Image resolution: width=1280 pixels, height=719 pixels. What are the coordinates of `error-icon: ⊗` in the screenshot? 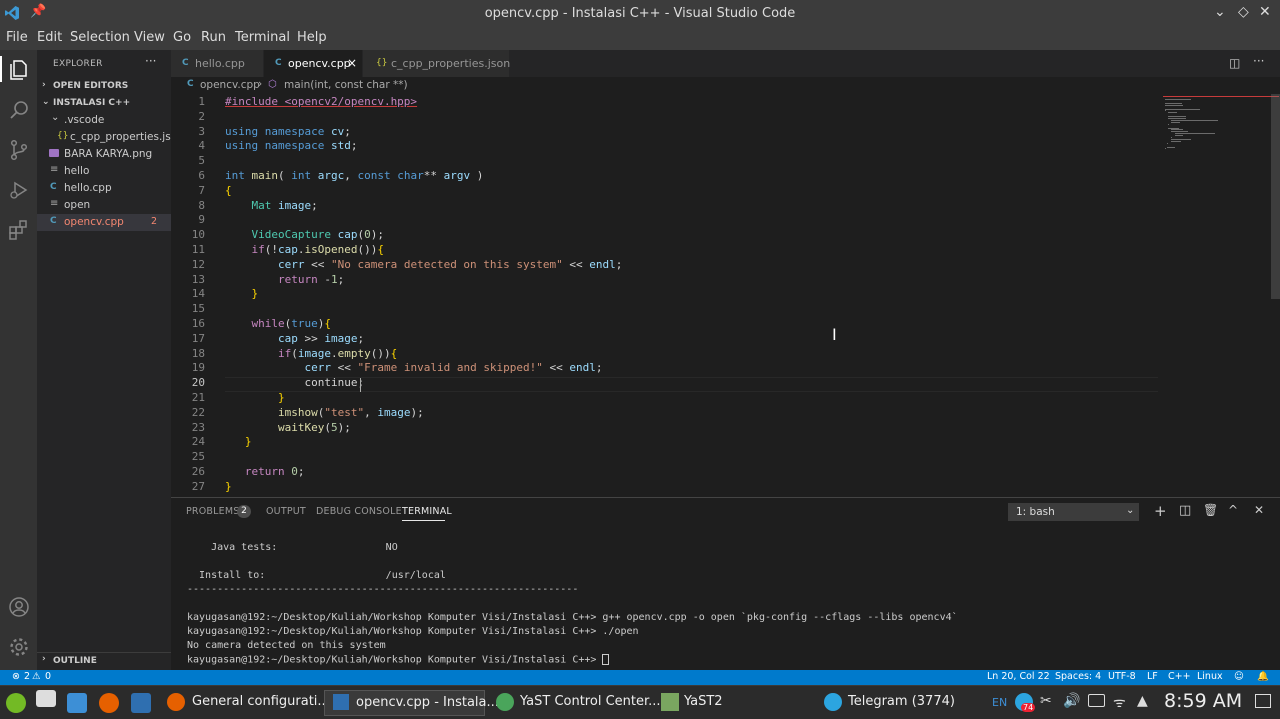 It's located at (16, 676).